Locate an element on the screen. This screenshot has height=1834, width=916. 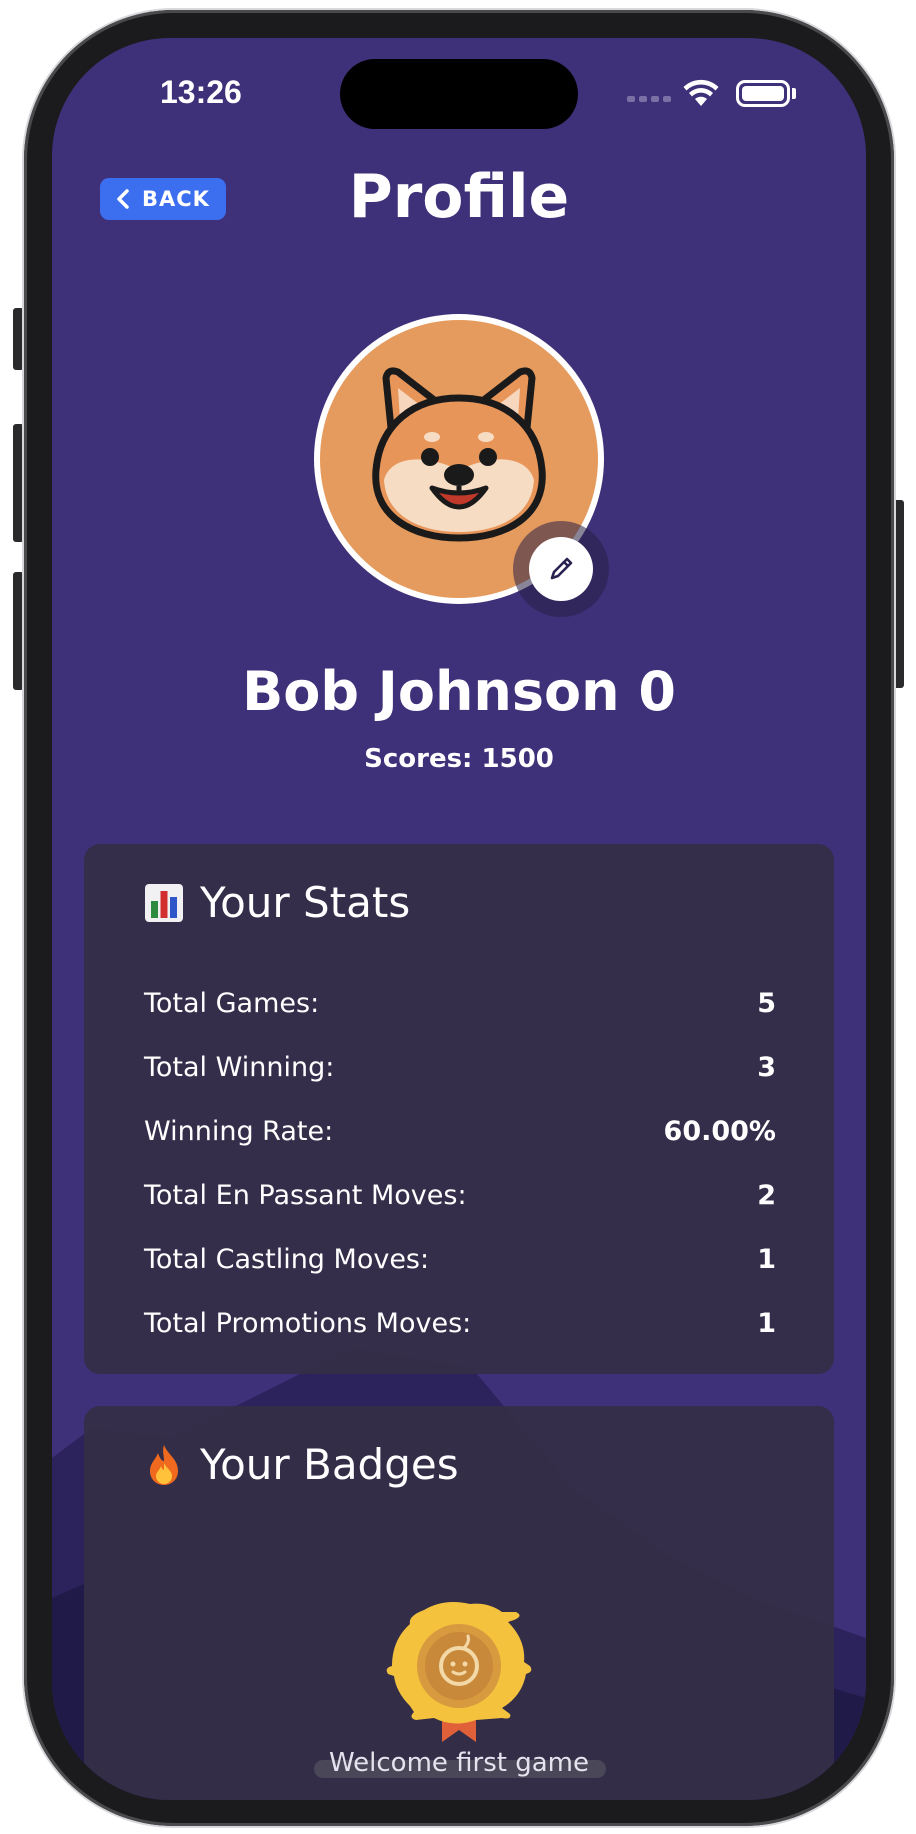
dynamic-island is located at coordinates (459, 94).